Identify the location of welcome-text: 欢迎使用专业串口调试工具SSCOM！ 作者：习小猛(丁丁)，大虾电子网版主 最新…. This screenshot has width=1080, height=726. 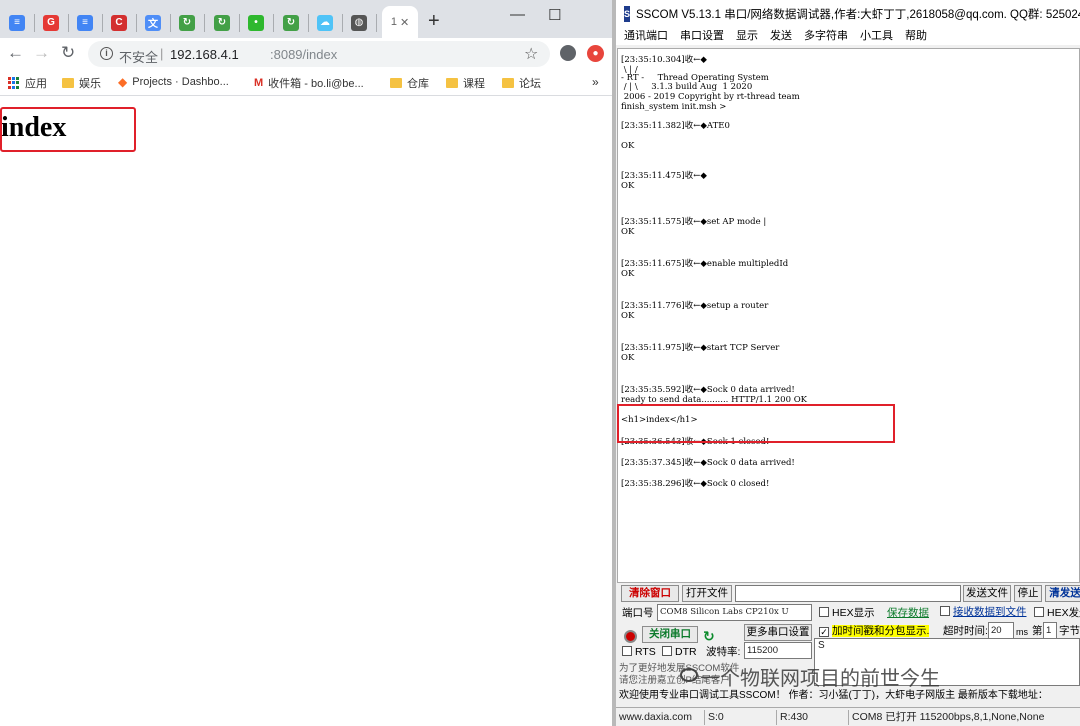
(833, 695).